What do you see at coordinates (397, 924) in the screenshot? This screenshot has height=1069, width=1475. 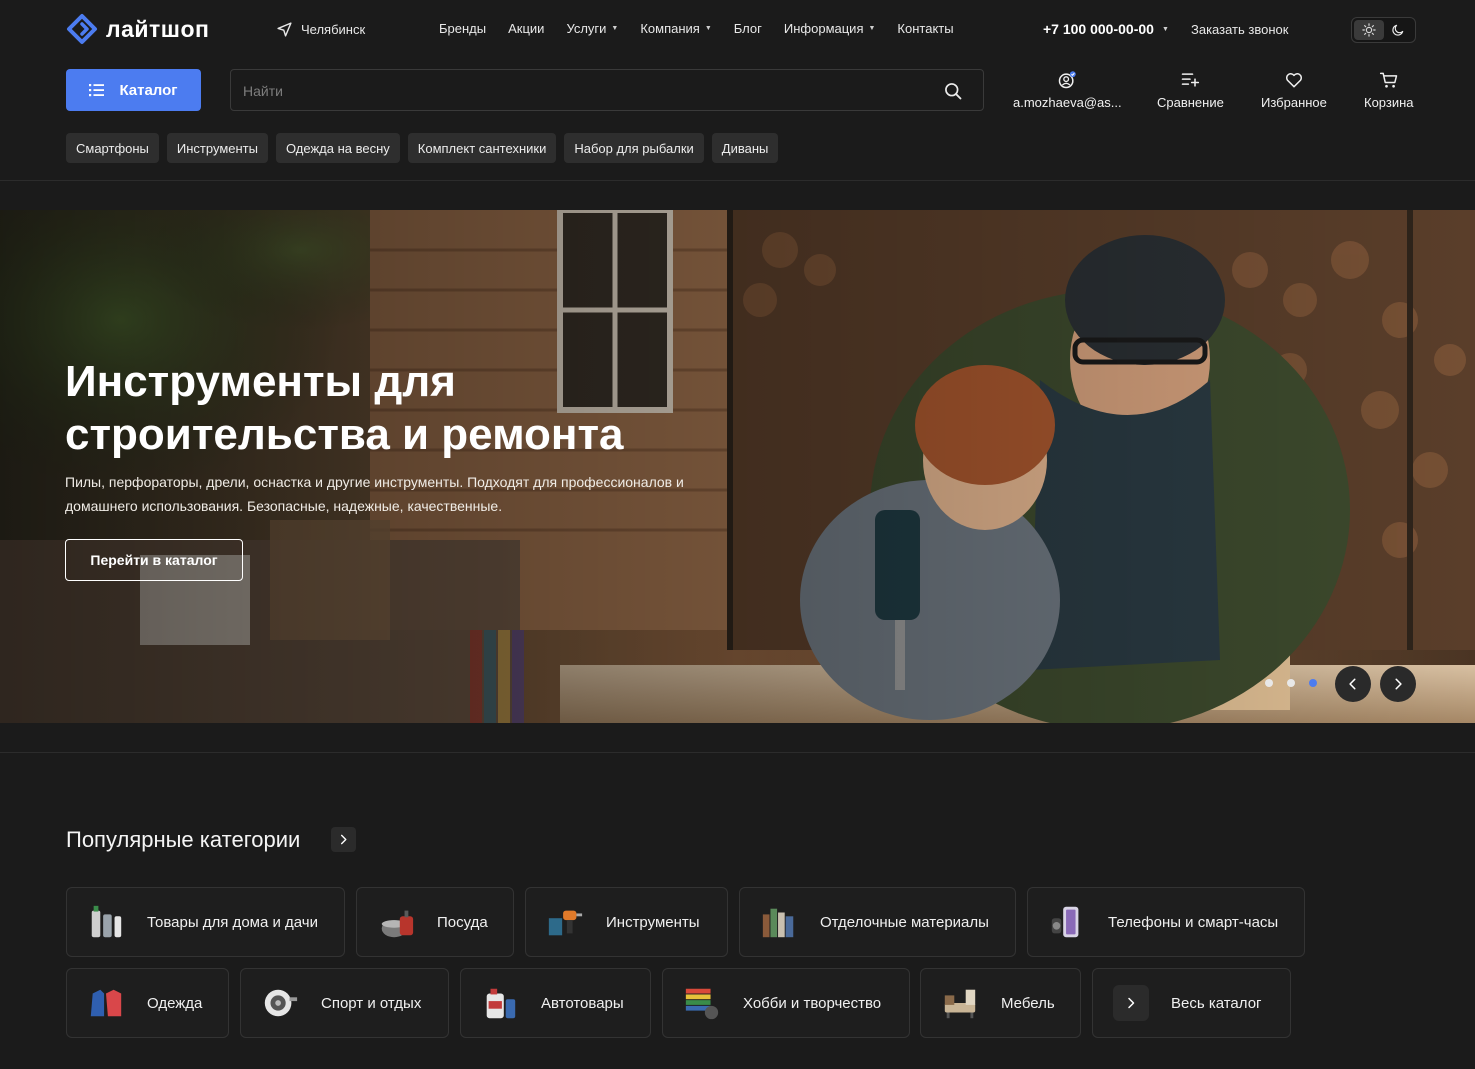 I see `cookware-icon` at bounding box center [397, 924].